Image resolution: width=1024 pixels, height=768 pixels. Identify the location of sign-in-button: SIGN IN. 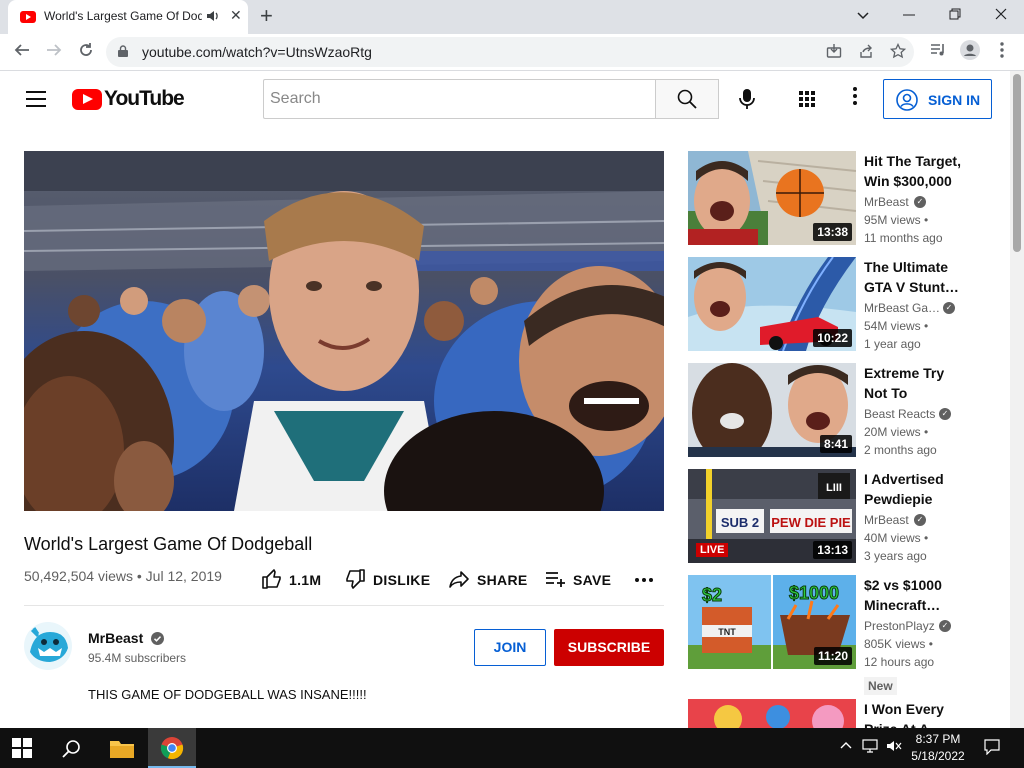
(937, 99).